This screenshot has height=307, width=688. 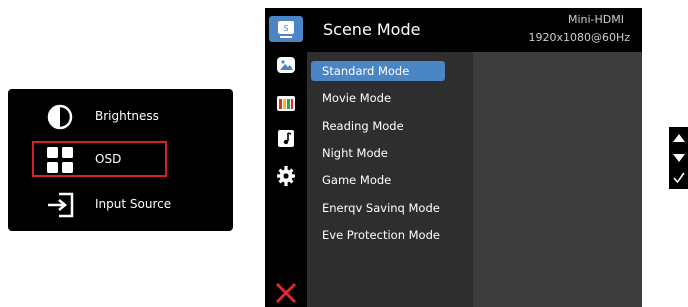 I want to click on nav-key-hints, so click(x=678, y=158).